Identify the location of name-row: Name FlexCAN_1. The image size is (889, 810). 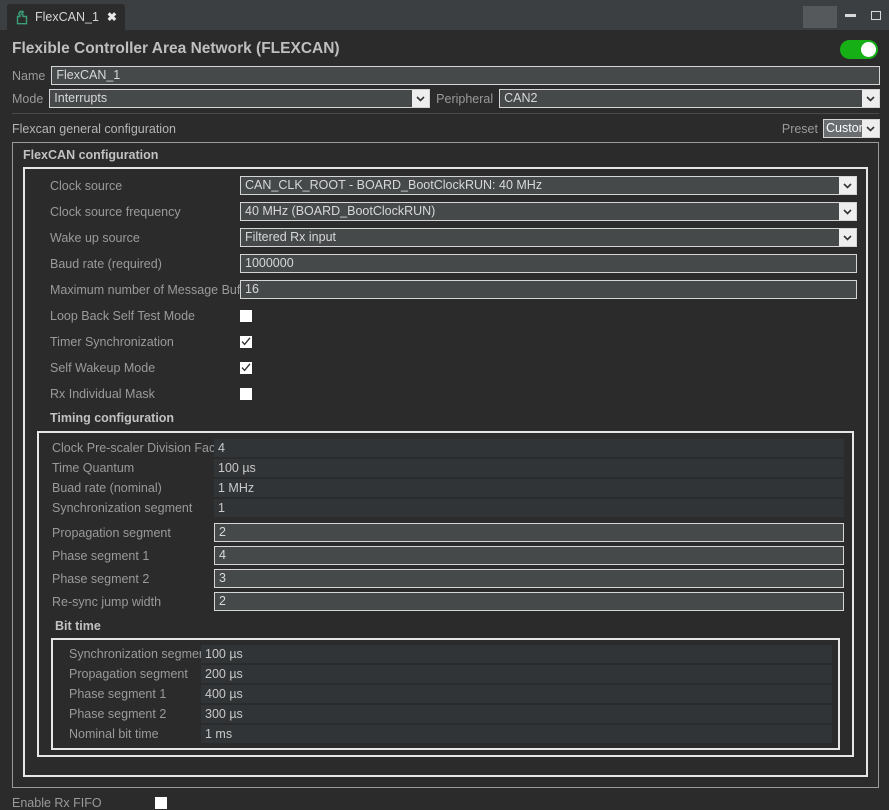
(444, 75).